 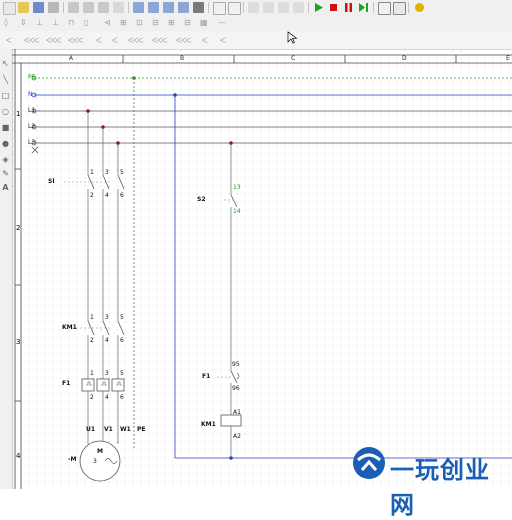 I want to click on mirror-icon: ⊞, so click(x=123, y=22).